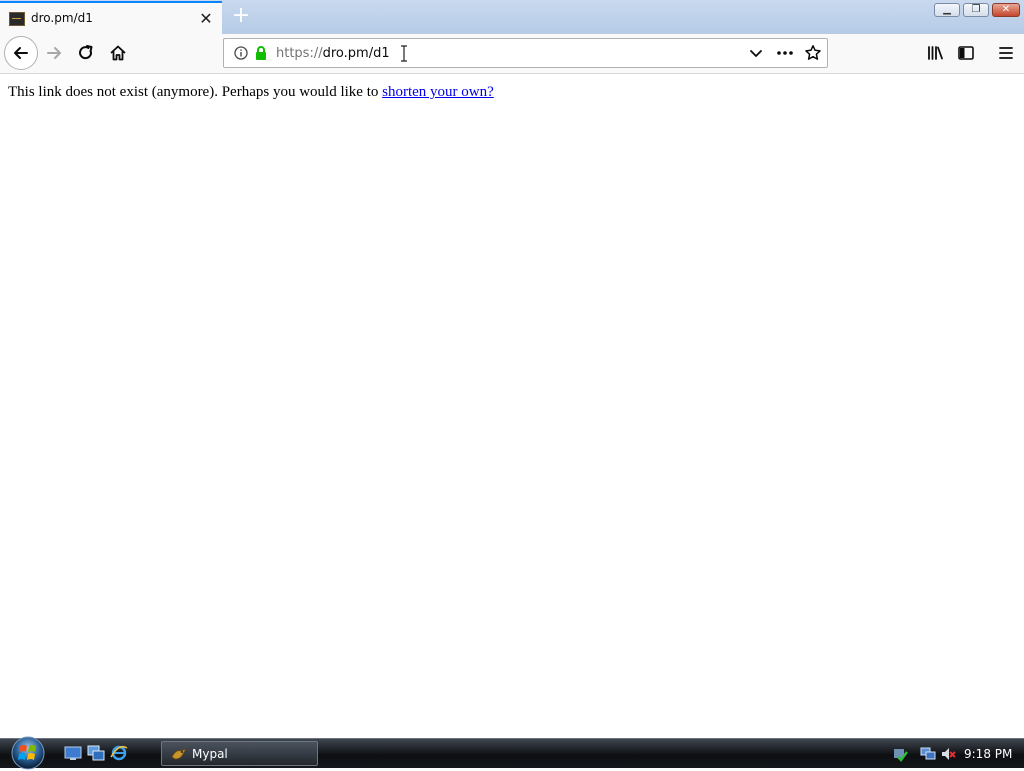 The image size is (1024, 771). I want to click on tab-active: dro.pm/d1 ✕, so click(111, 17).